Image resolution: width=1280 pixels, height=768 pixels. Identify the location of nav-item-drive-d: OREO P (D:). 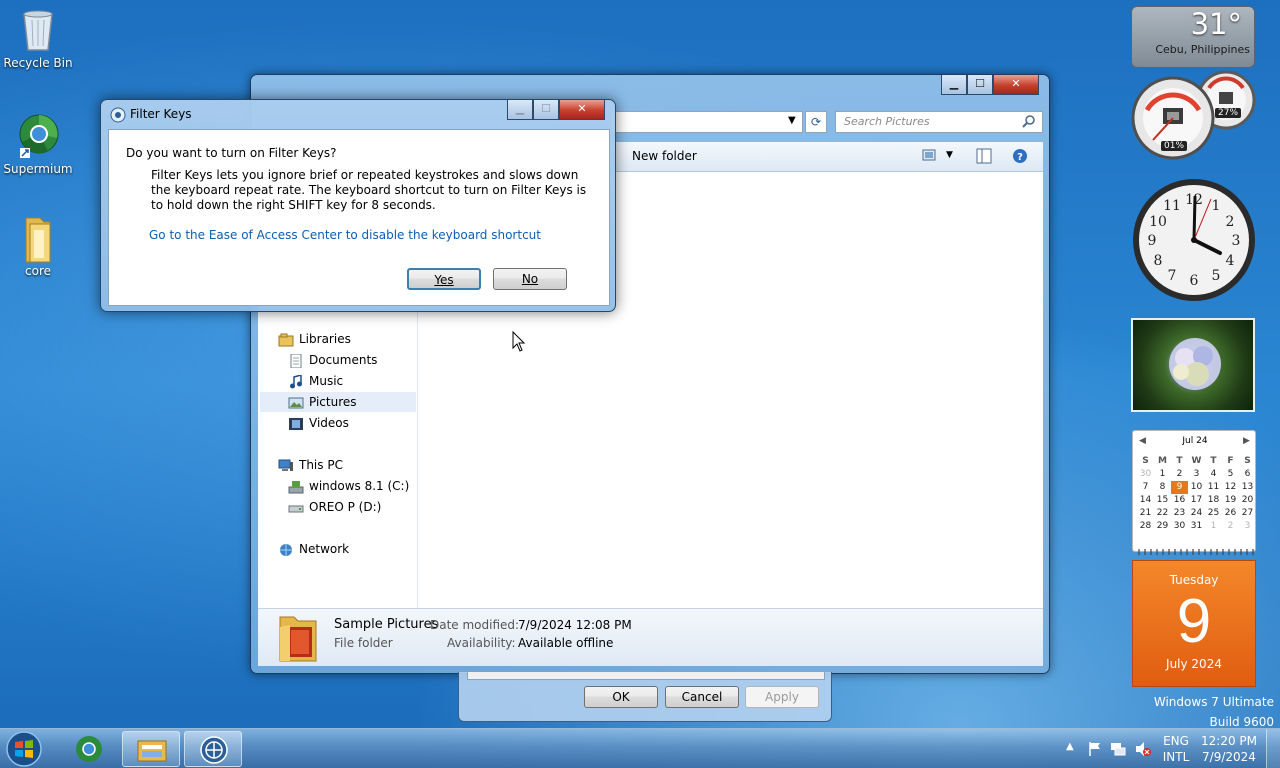
(334, 507).